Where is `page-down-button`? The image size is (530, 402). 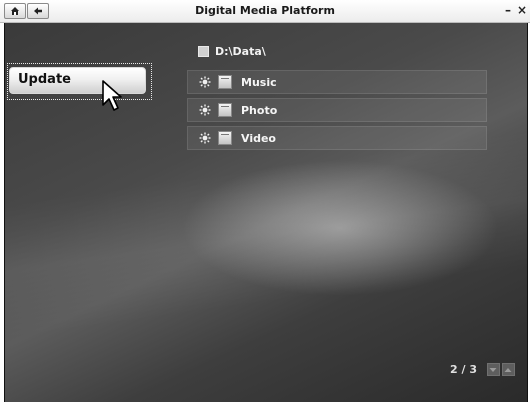
page-down-button is located at coordinates (493, 369).